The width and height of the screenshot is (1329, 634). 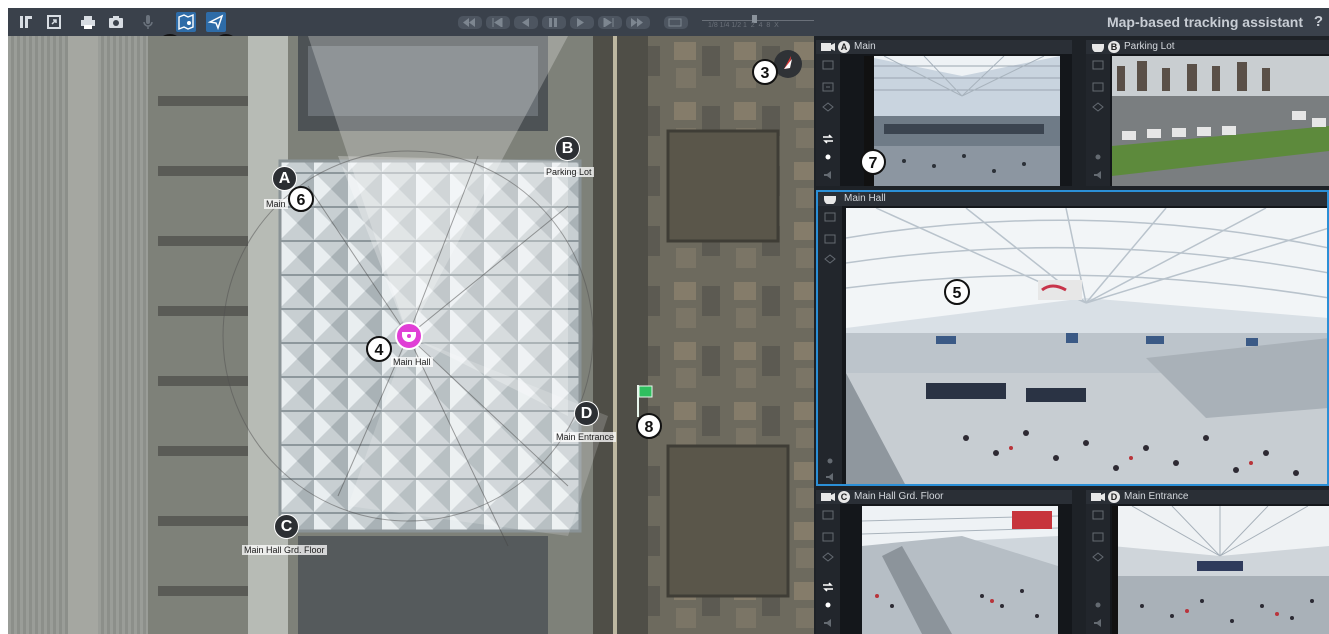 What do you see at coordinates (844, 497) in the screenshot?
I see `camera-badge-c: C` at bounding box center [844, 497].